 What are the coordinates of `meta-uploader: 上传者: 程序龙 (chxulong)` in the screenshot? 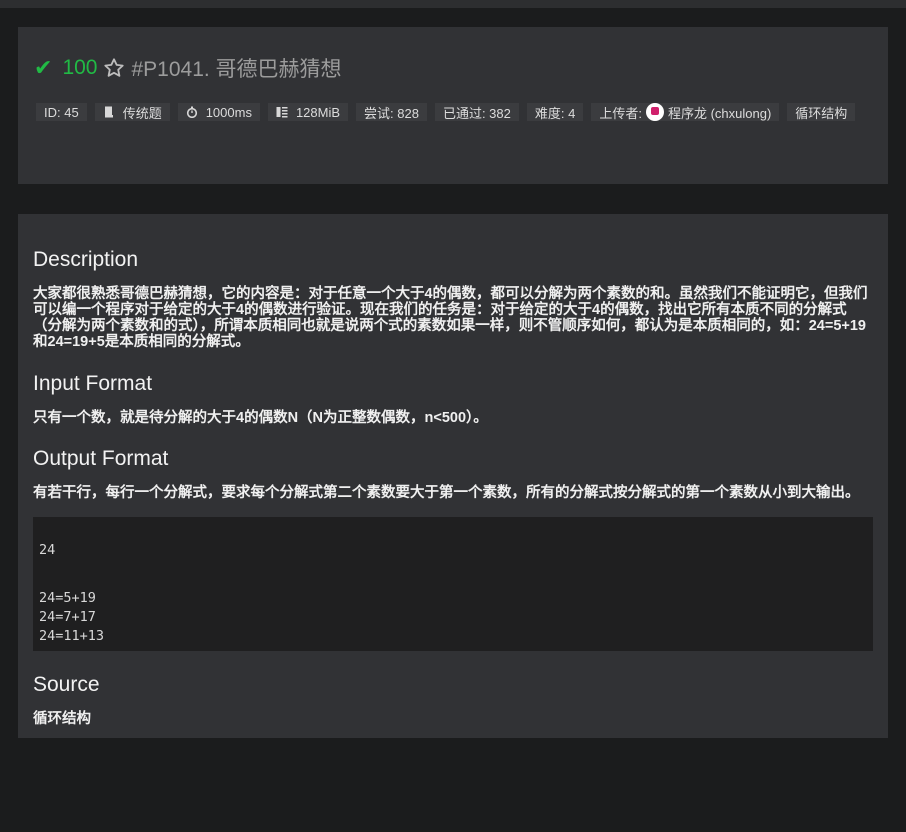 It's located at (685, 112).